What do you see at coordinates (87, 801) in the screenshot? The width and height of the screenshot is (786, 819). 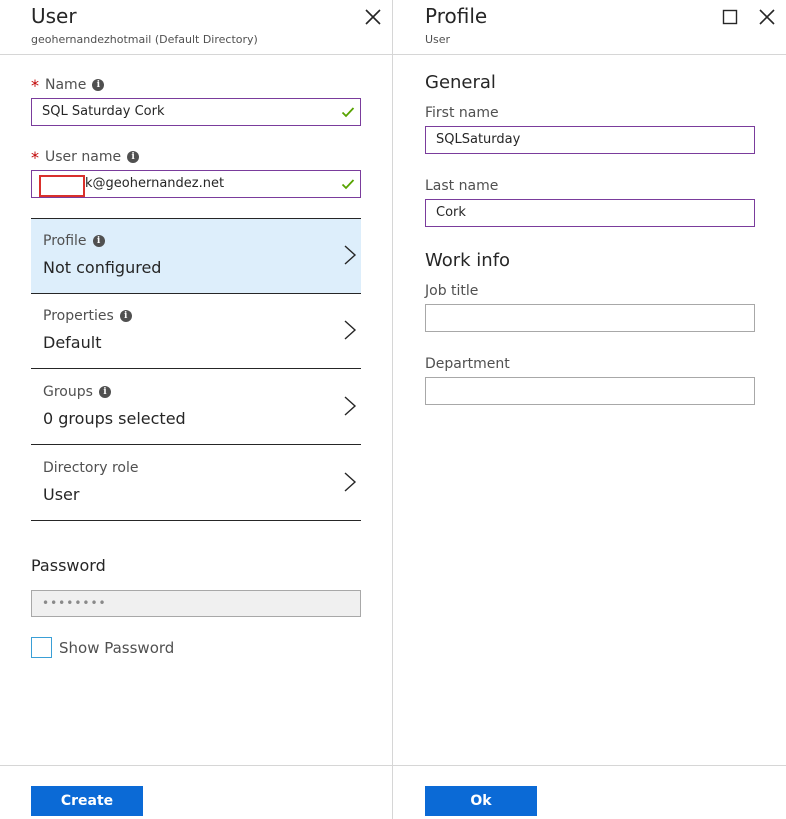 I see `create-button: Create` at bounding box center [87, 801].